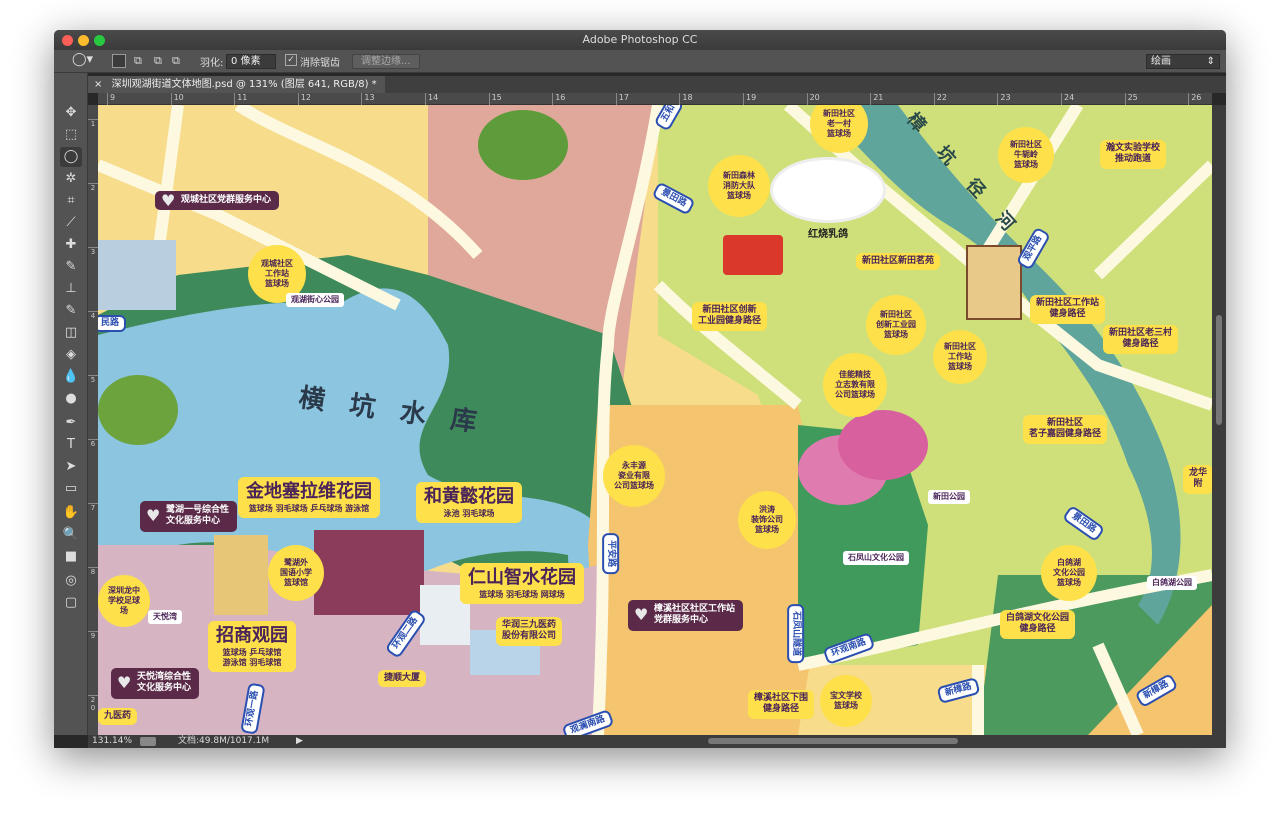  I want to click on blur-icon: 💧, so click(71, 377).